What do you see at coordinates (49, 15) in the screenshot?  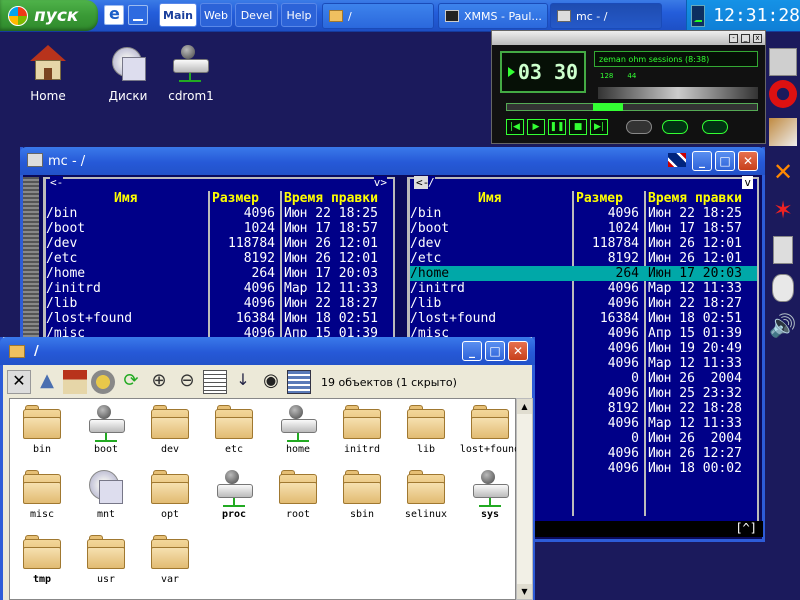 I see `start-button: пуск` at bounding box center [49, 15].